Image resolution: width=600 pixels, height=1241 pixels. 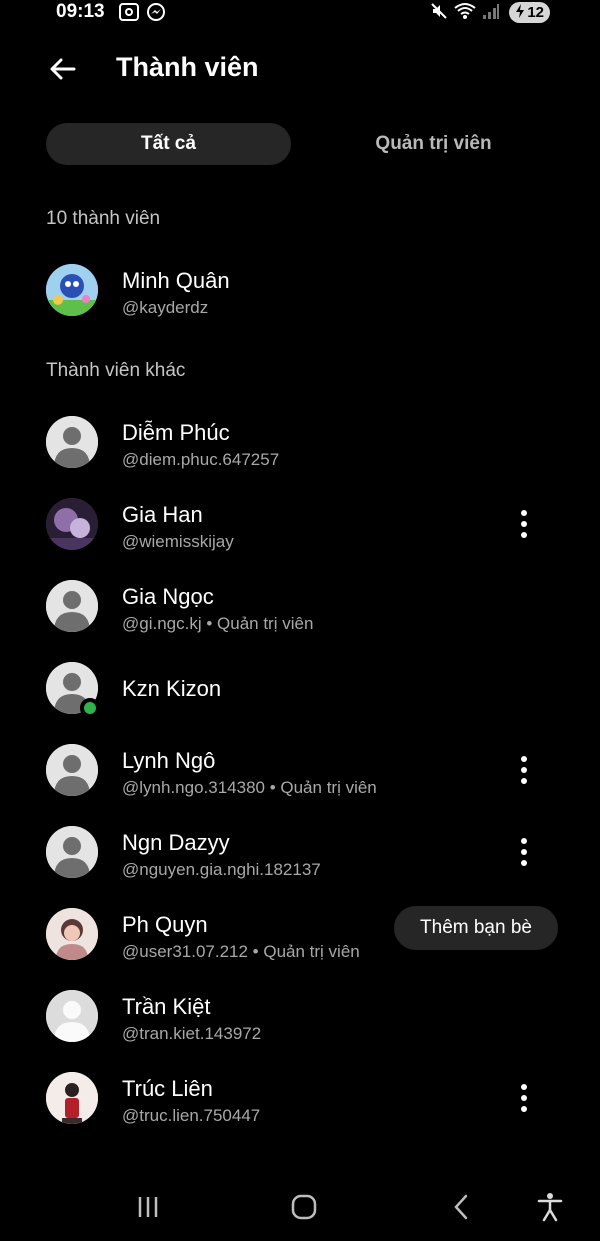 I want to click on home-icon, so click(x=304, y=1207).